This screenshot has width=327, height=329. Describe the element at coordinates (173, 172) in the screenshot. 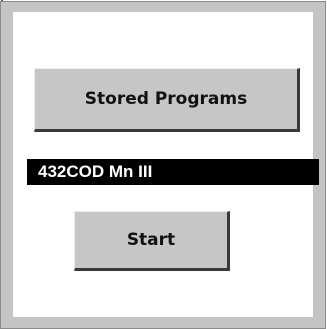

I see `selected-program-display: 432 COD Mn III` at that location.